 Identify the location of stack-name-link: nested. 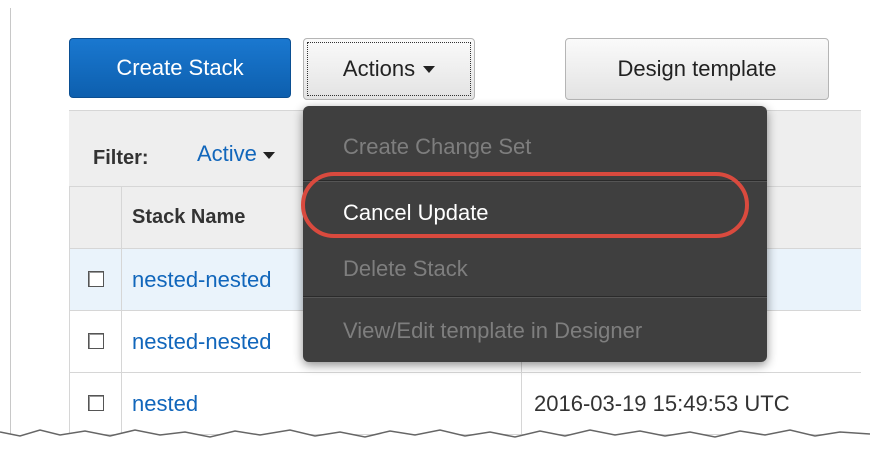
(165, 403).